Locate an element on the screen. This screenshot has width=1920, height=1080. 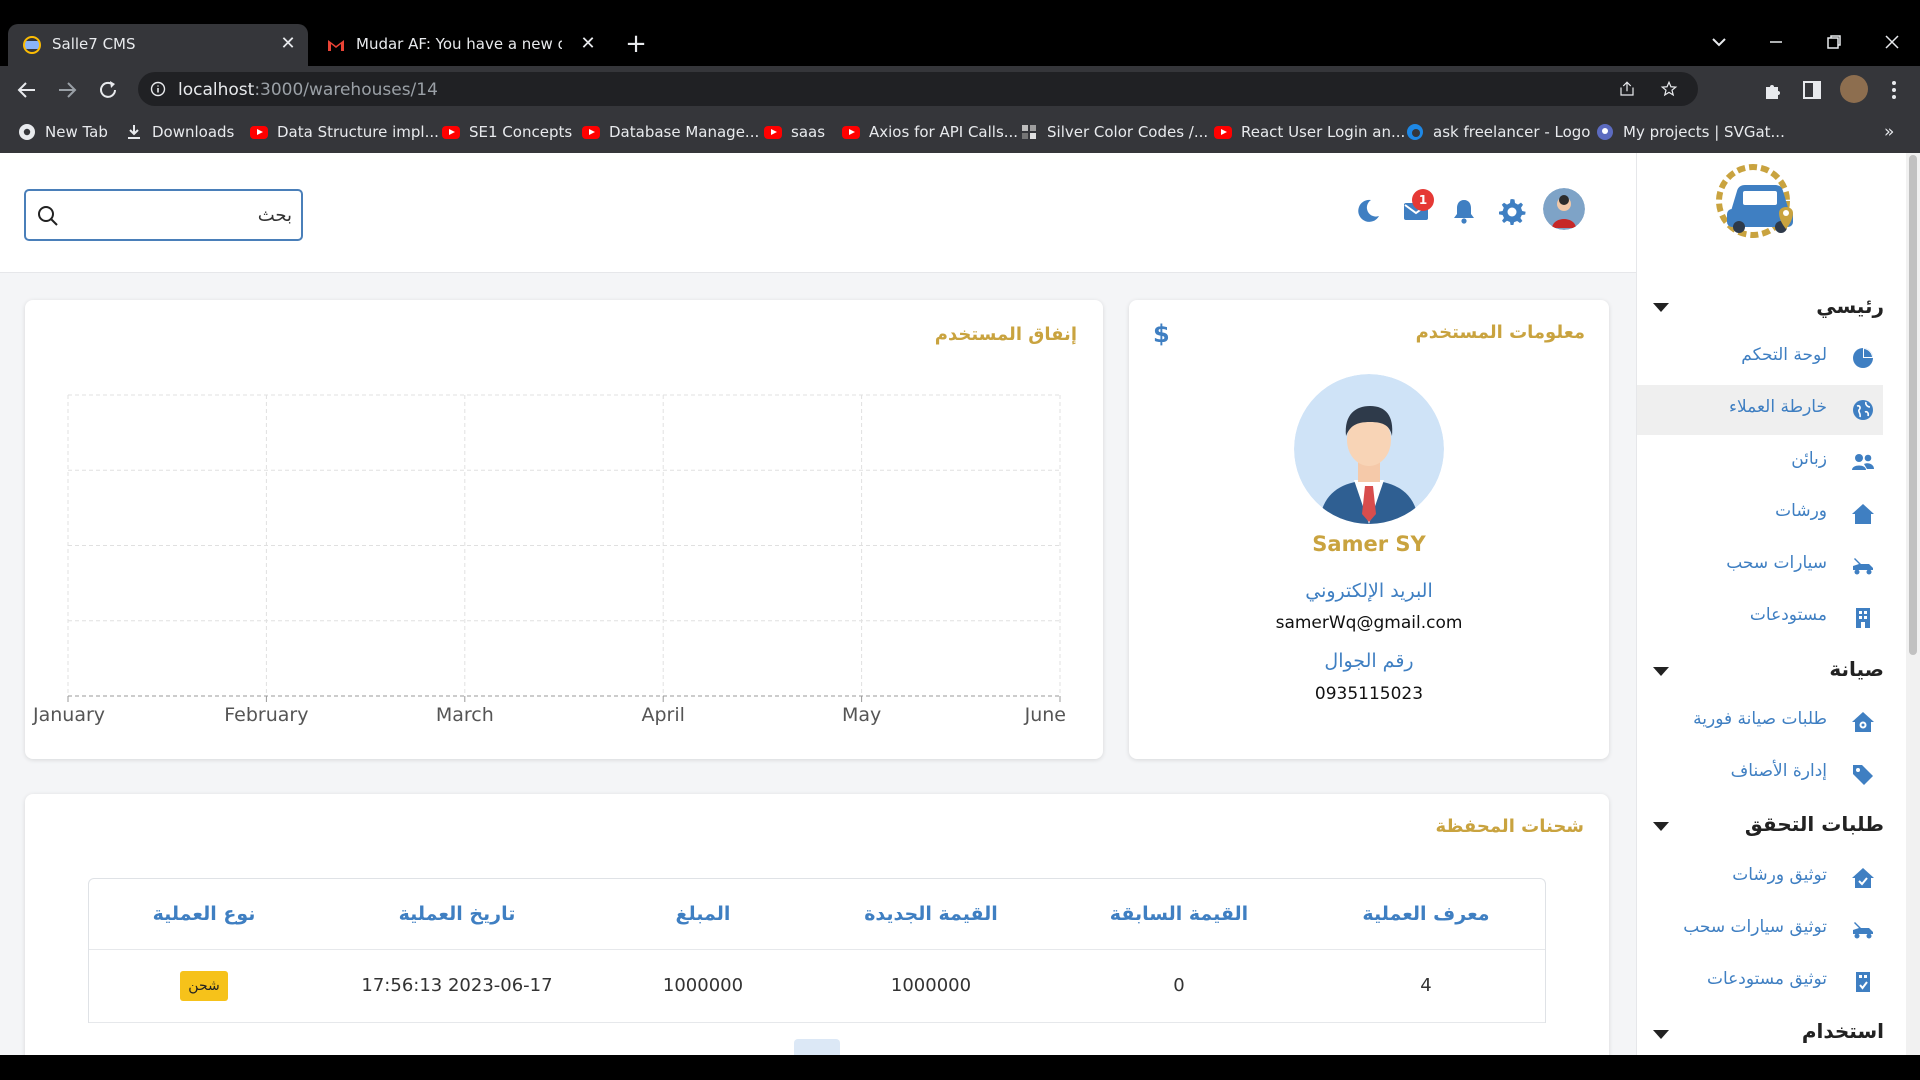
more-bookmarks-button: » is located at coordinates (1889, 132).